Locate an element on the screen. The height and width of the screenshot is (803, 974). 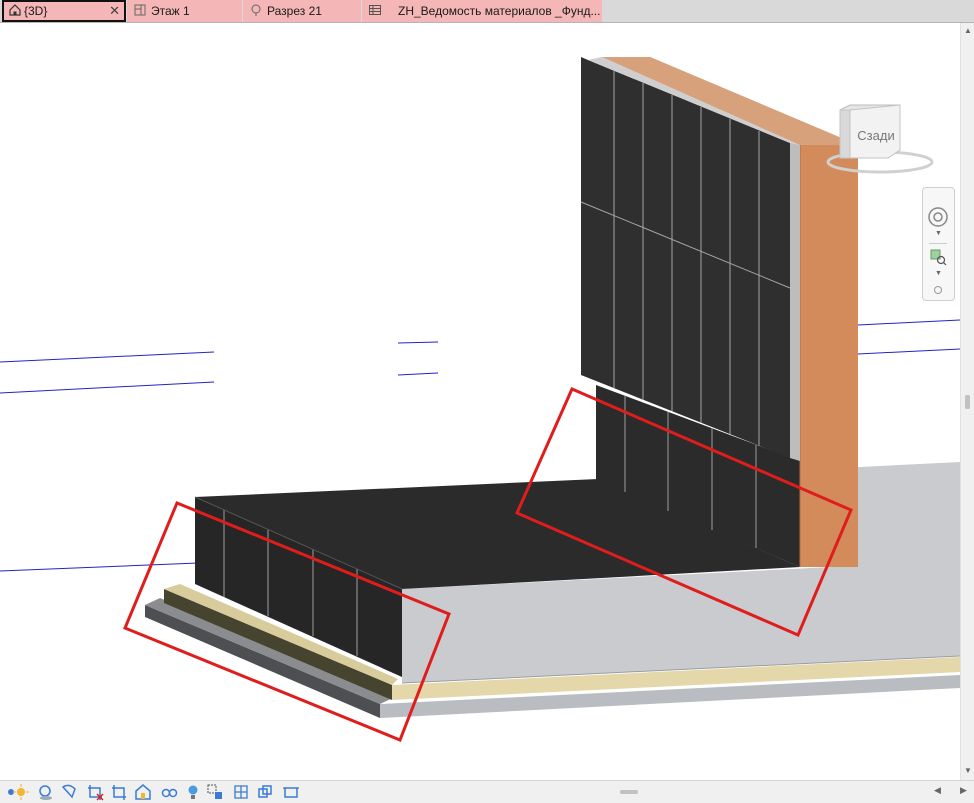
home-3d-icon is located at coordinates (15, 10).